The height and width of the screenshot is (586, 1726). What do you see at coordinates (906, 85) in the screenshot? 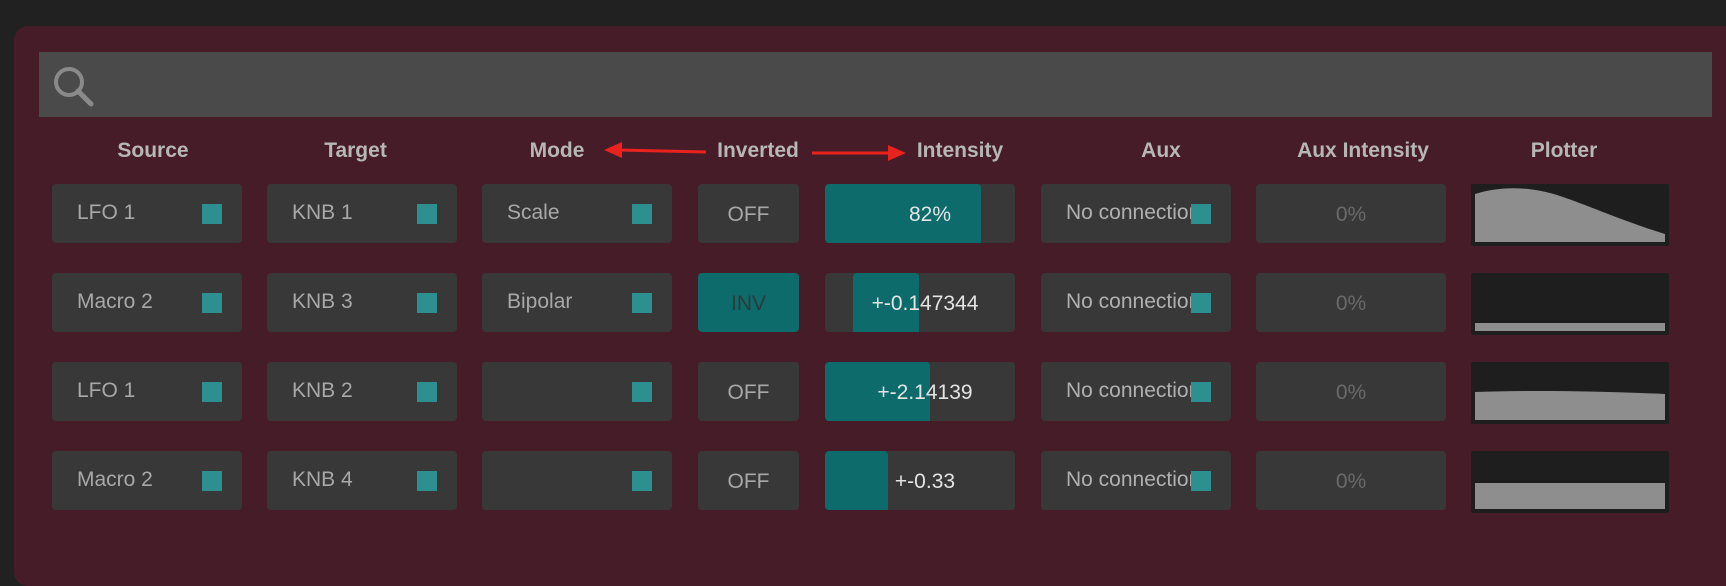
I see `search-input` at bounding box center [906, 85].